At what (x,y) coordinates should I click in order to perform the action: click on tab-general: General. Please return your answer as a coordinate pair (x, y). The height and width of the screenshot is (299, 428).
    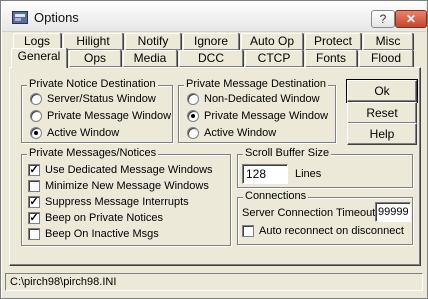
    Looking at the image, I should click on (39, 58).